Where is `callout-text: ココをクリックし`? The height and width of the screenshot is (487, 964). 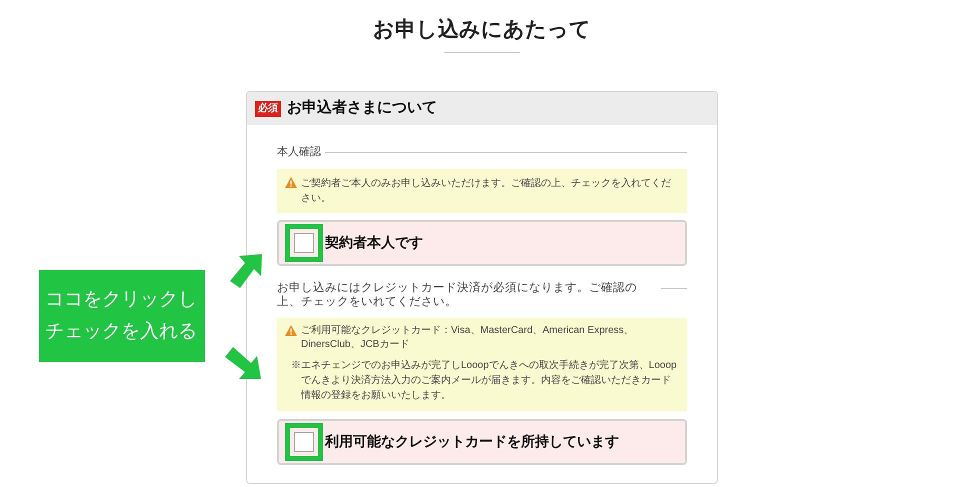
callout-text: ココをクリックし is located at coordinates (121, 300).